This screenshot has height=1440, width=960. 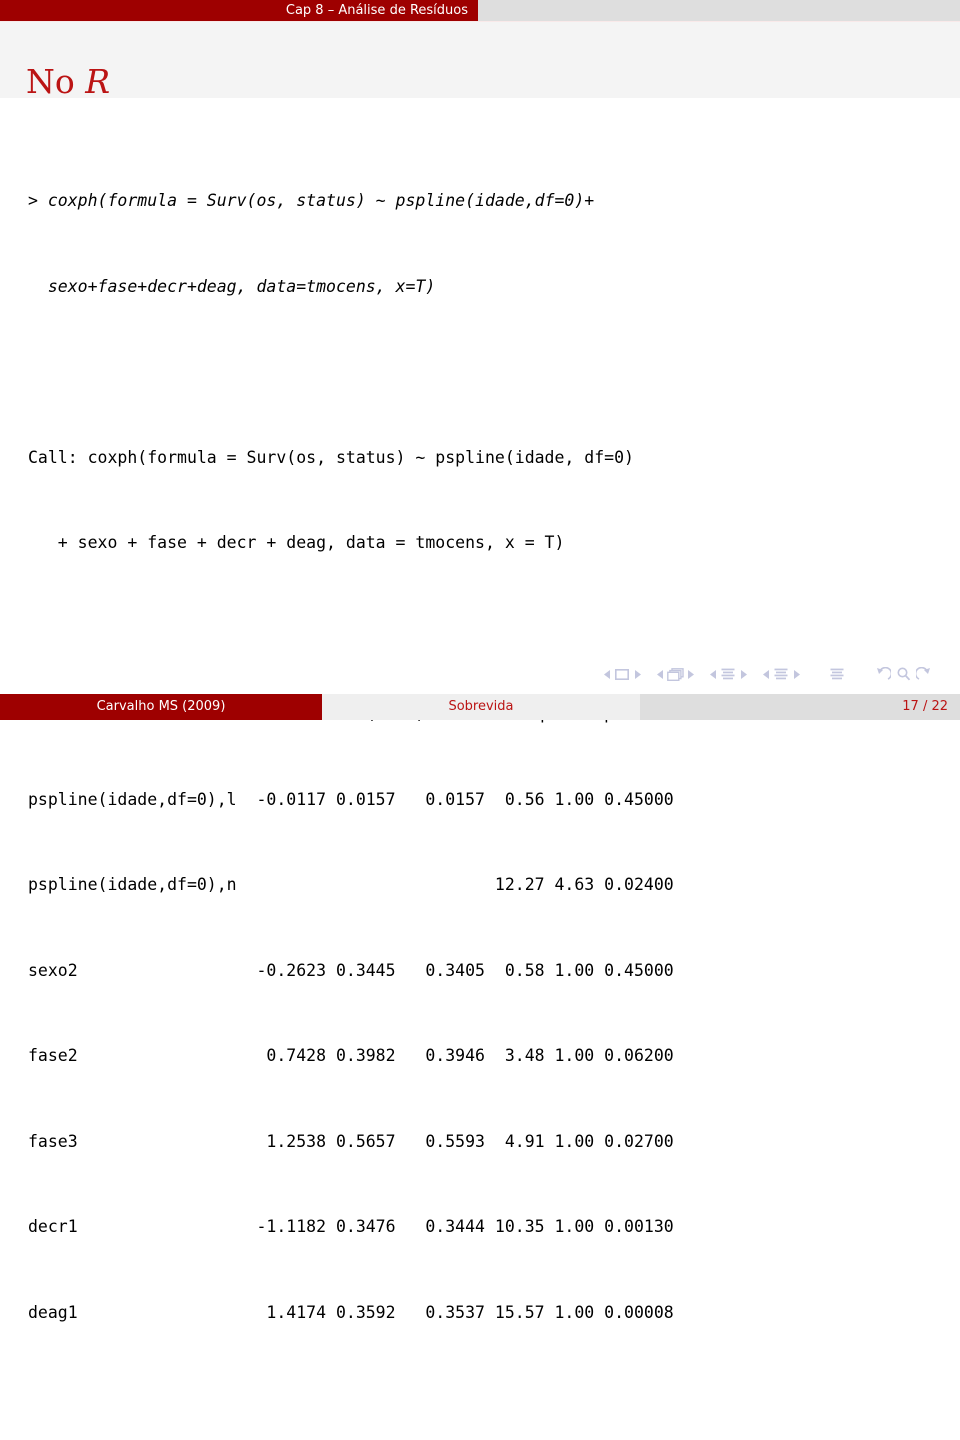 I want to click on back-arrow-icon, so click(x=883, y=674).